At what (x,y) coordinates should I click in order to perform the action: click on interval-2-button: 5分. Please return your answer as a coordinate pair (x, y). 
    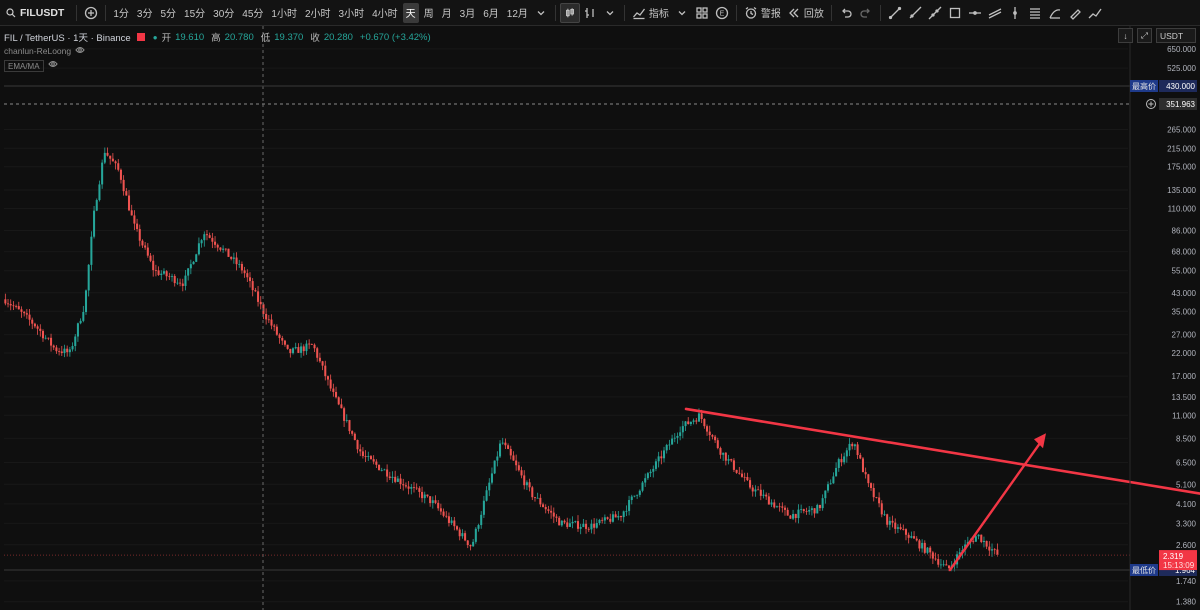
    Looking at the image, I should click on (168, 13).